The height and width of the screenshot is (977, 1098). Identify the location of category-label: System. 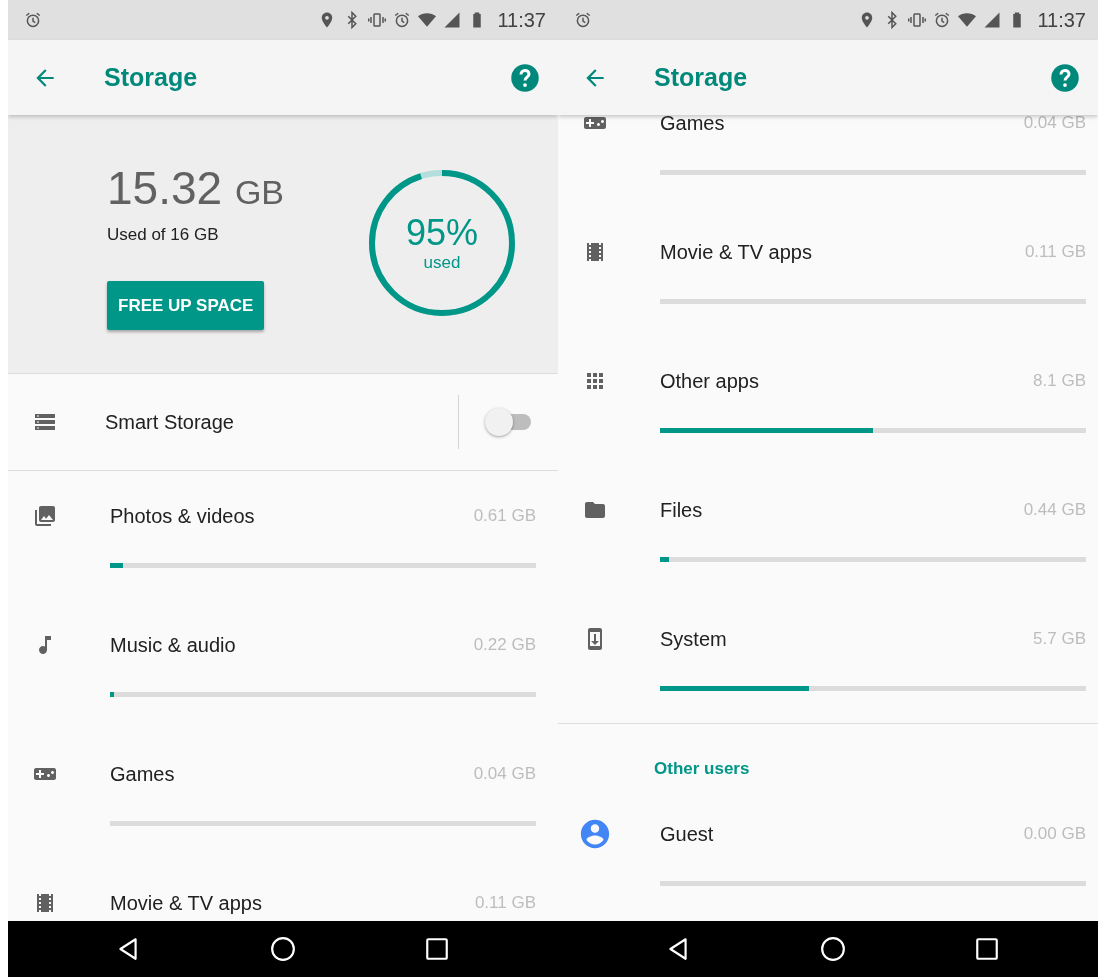
(693, 639).